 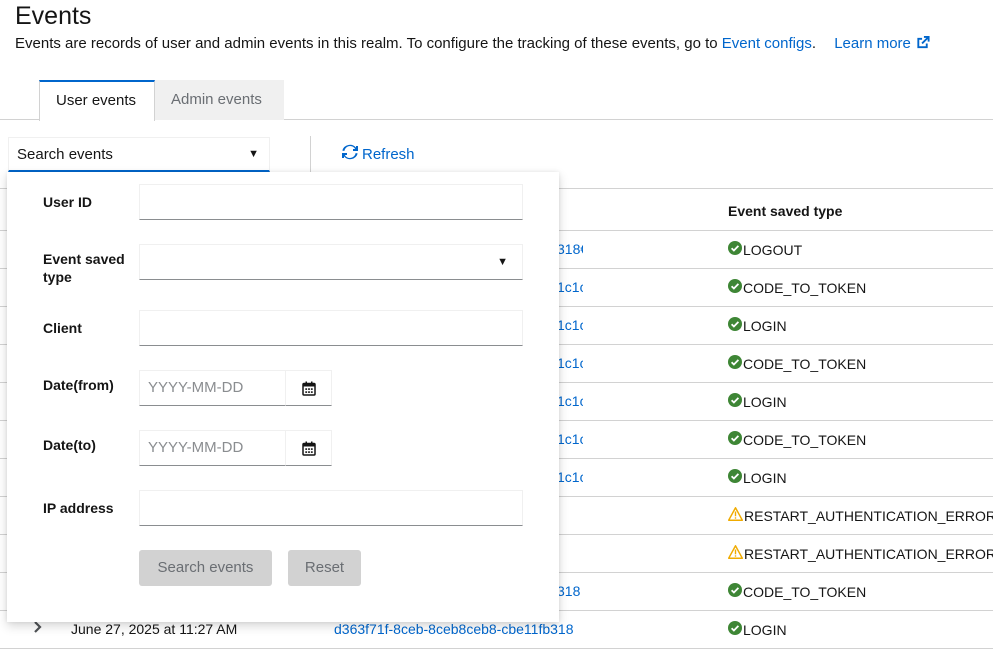 I want to click on event-type-label: LOGOUT, so click(x=773, y=249).